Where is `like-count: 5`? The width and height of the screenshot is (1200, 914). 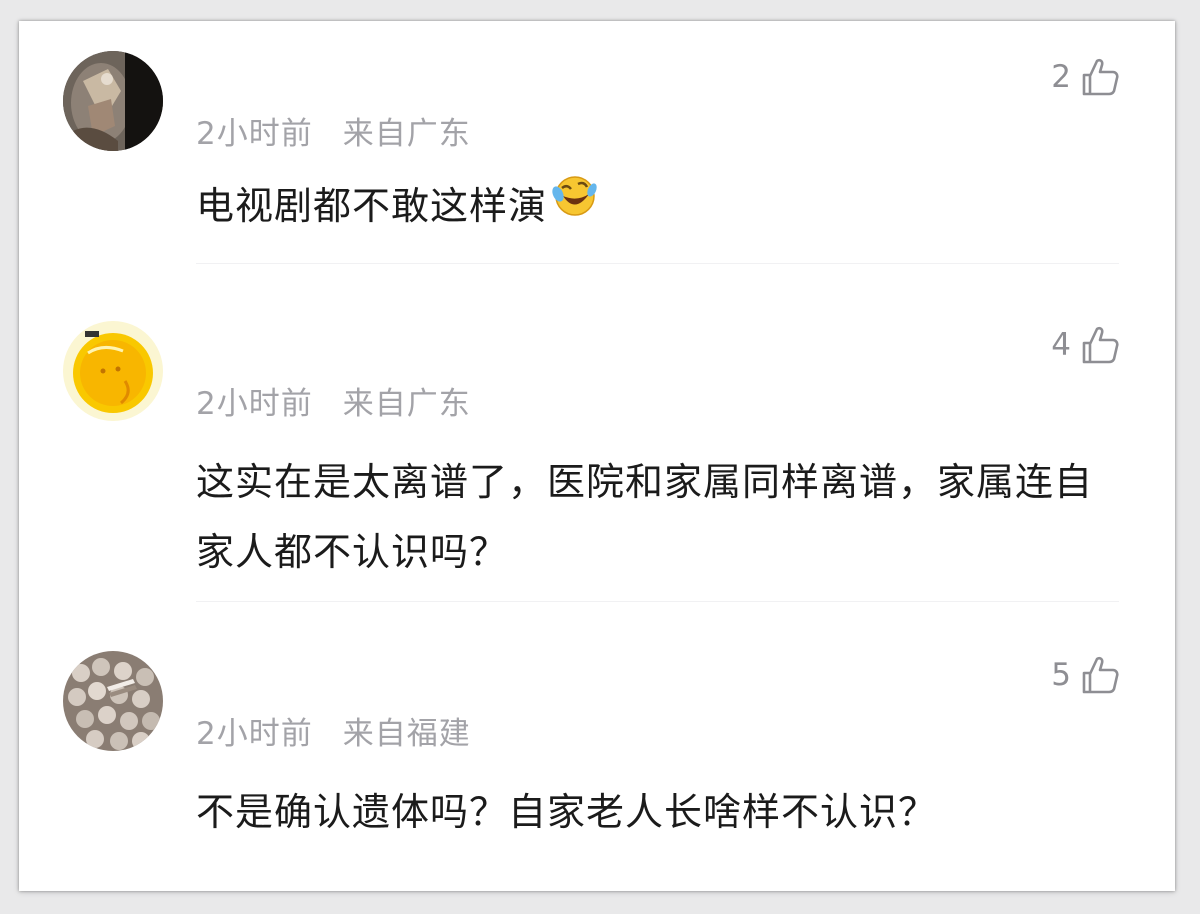 like-count: 5 is located at coordinates (1061, 675).